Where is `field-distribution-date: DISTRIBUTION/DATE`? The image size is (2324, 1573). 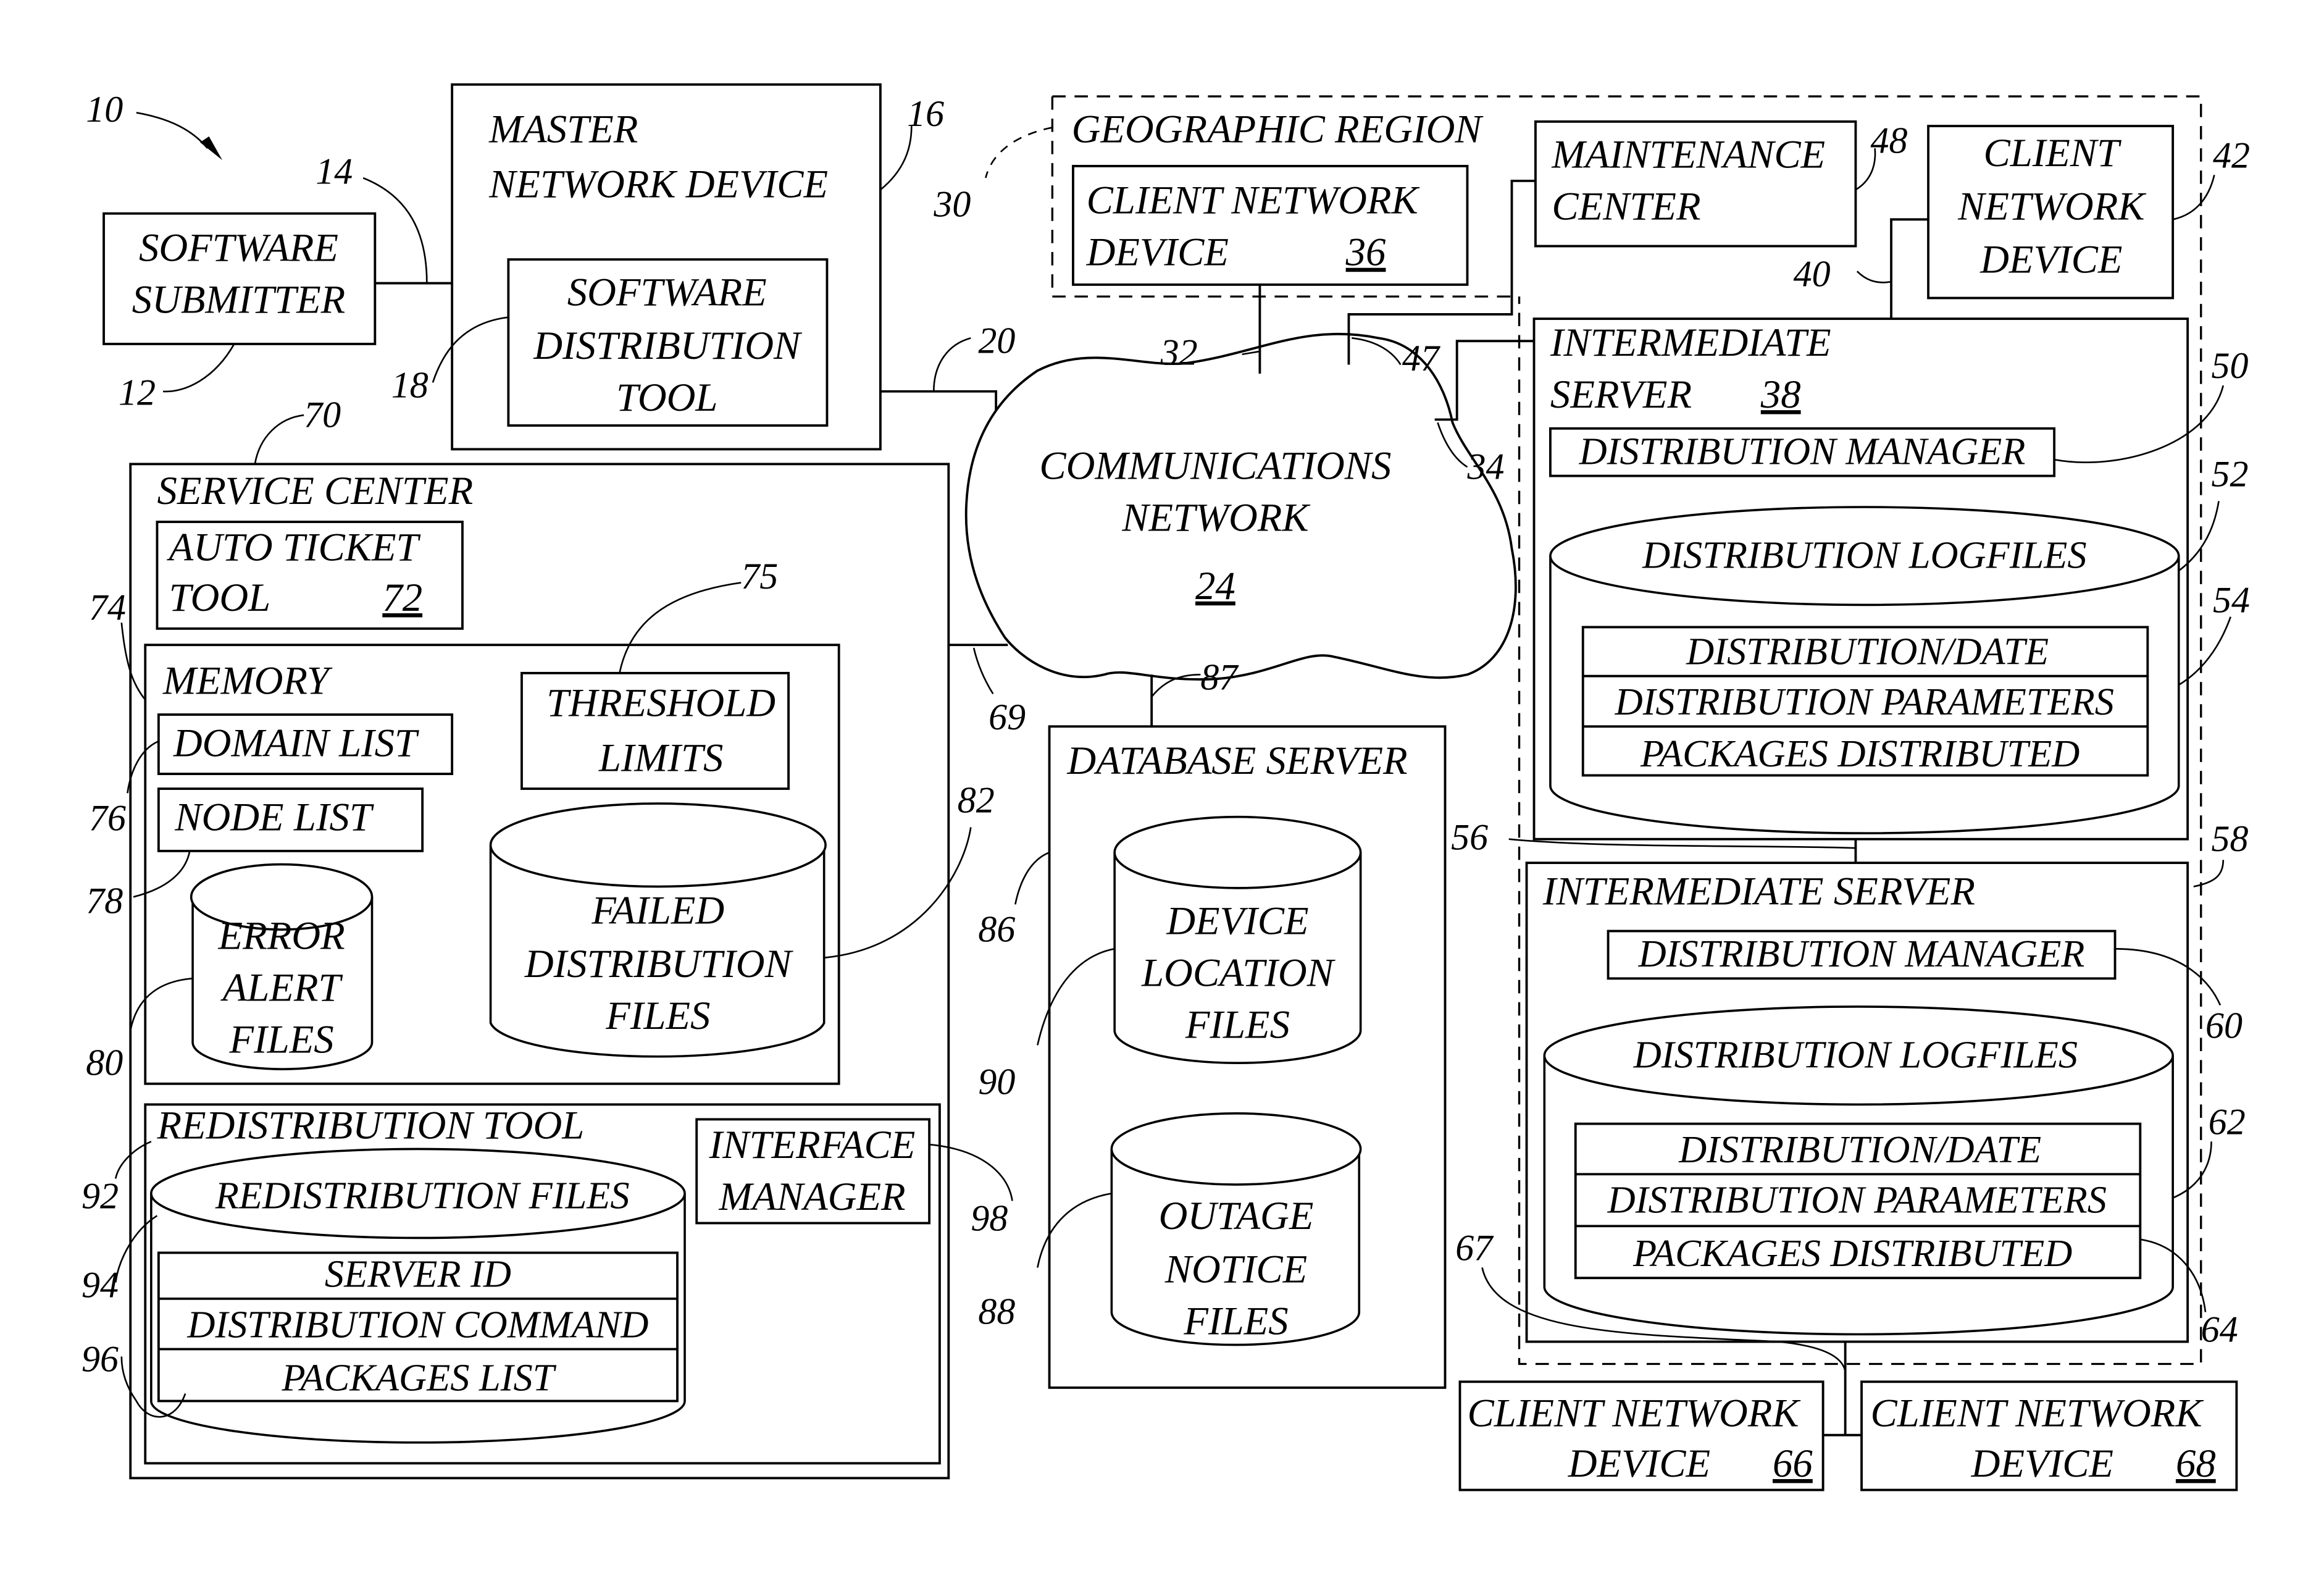
field-distribution-date: DISTRIBUTION/DATE is located at coordinates (1867, 651).